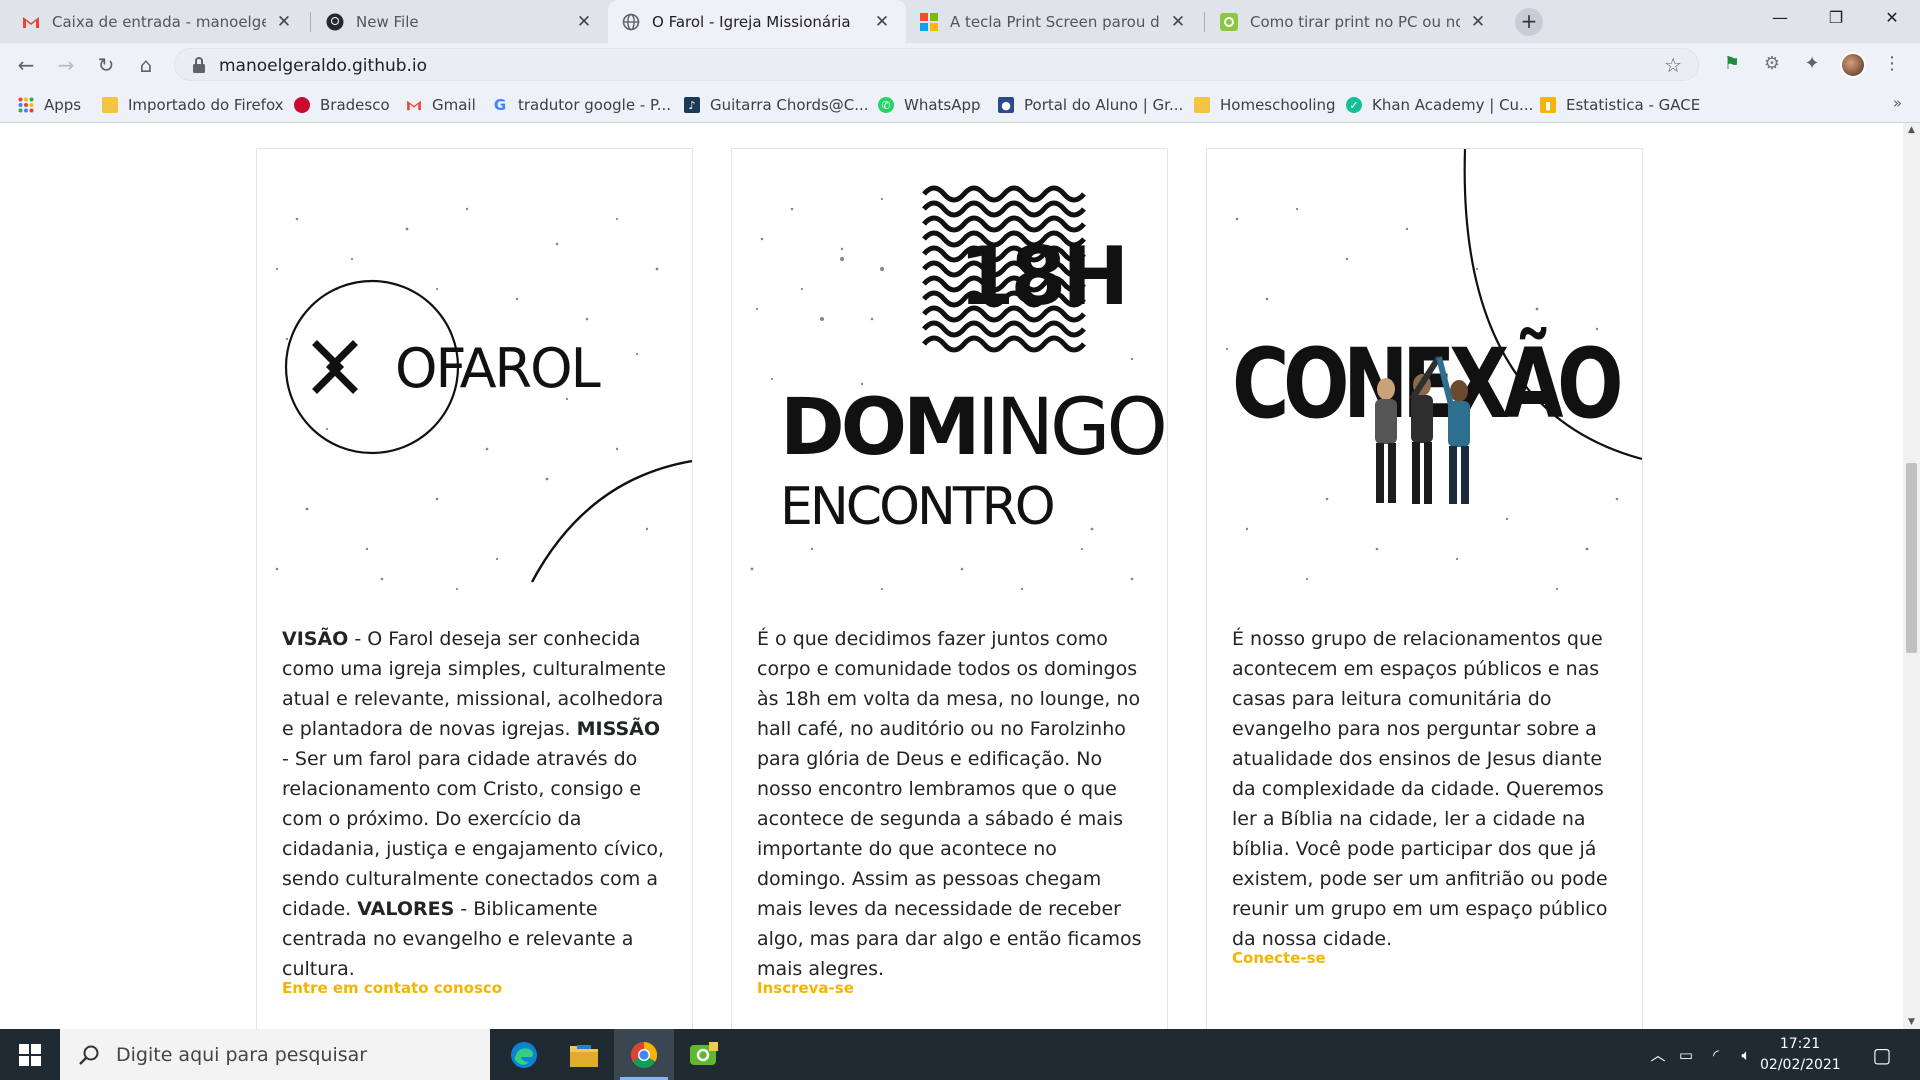  Describe the element at coordinates (1892, 18) in the screenshot. I see `window-close-button: ✕` at that location.